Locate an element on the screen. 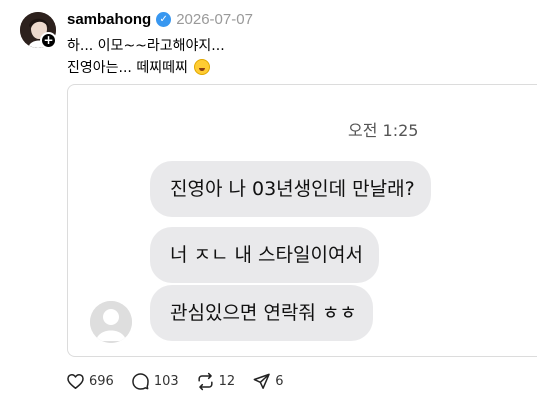 Image resolution: width=537 pixels, height=403 pixels. chat-sender-avatar-icon is located at coordinates (111, 322).